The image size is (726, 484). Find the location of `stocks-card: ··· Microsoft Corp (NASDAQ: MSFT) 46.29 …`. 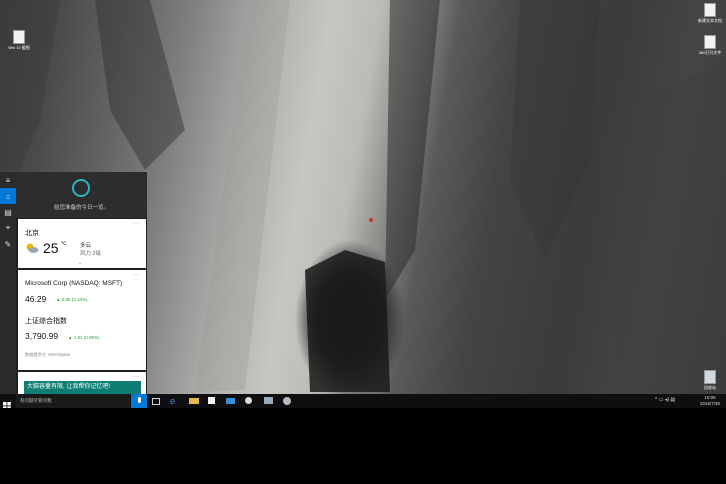

stocks-card: ··· Microsoft Corp (NASDAQ: MSFT) 46.29 … is located at coordinates (82, 320).